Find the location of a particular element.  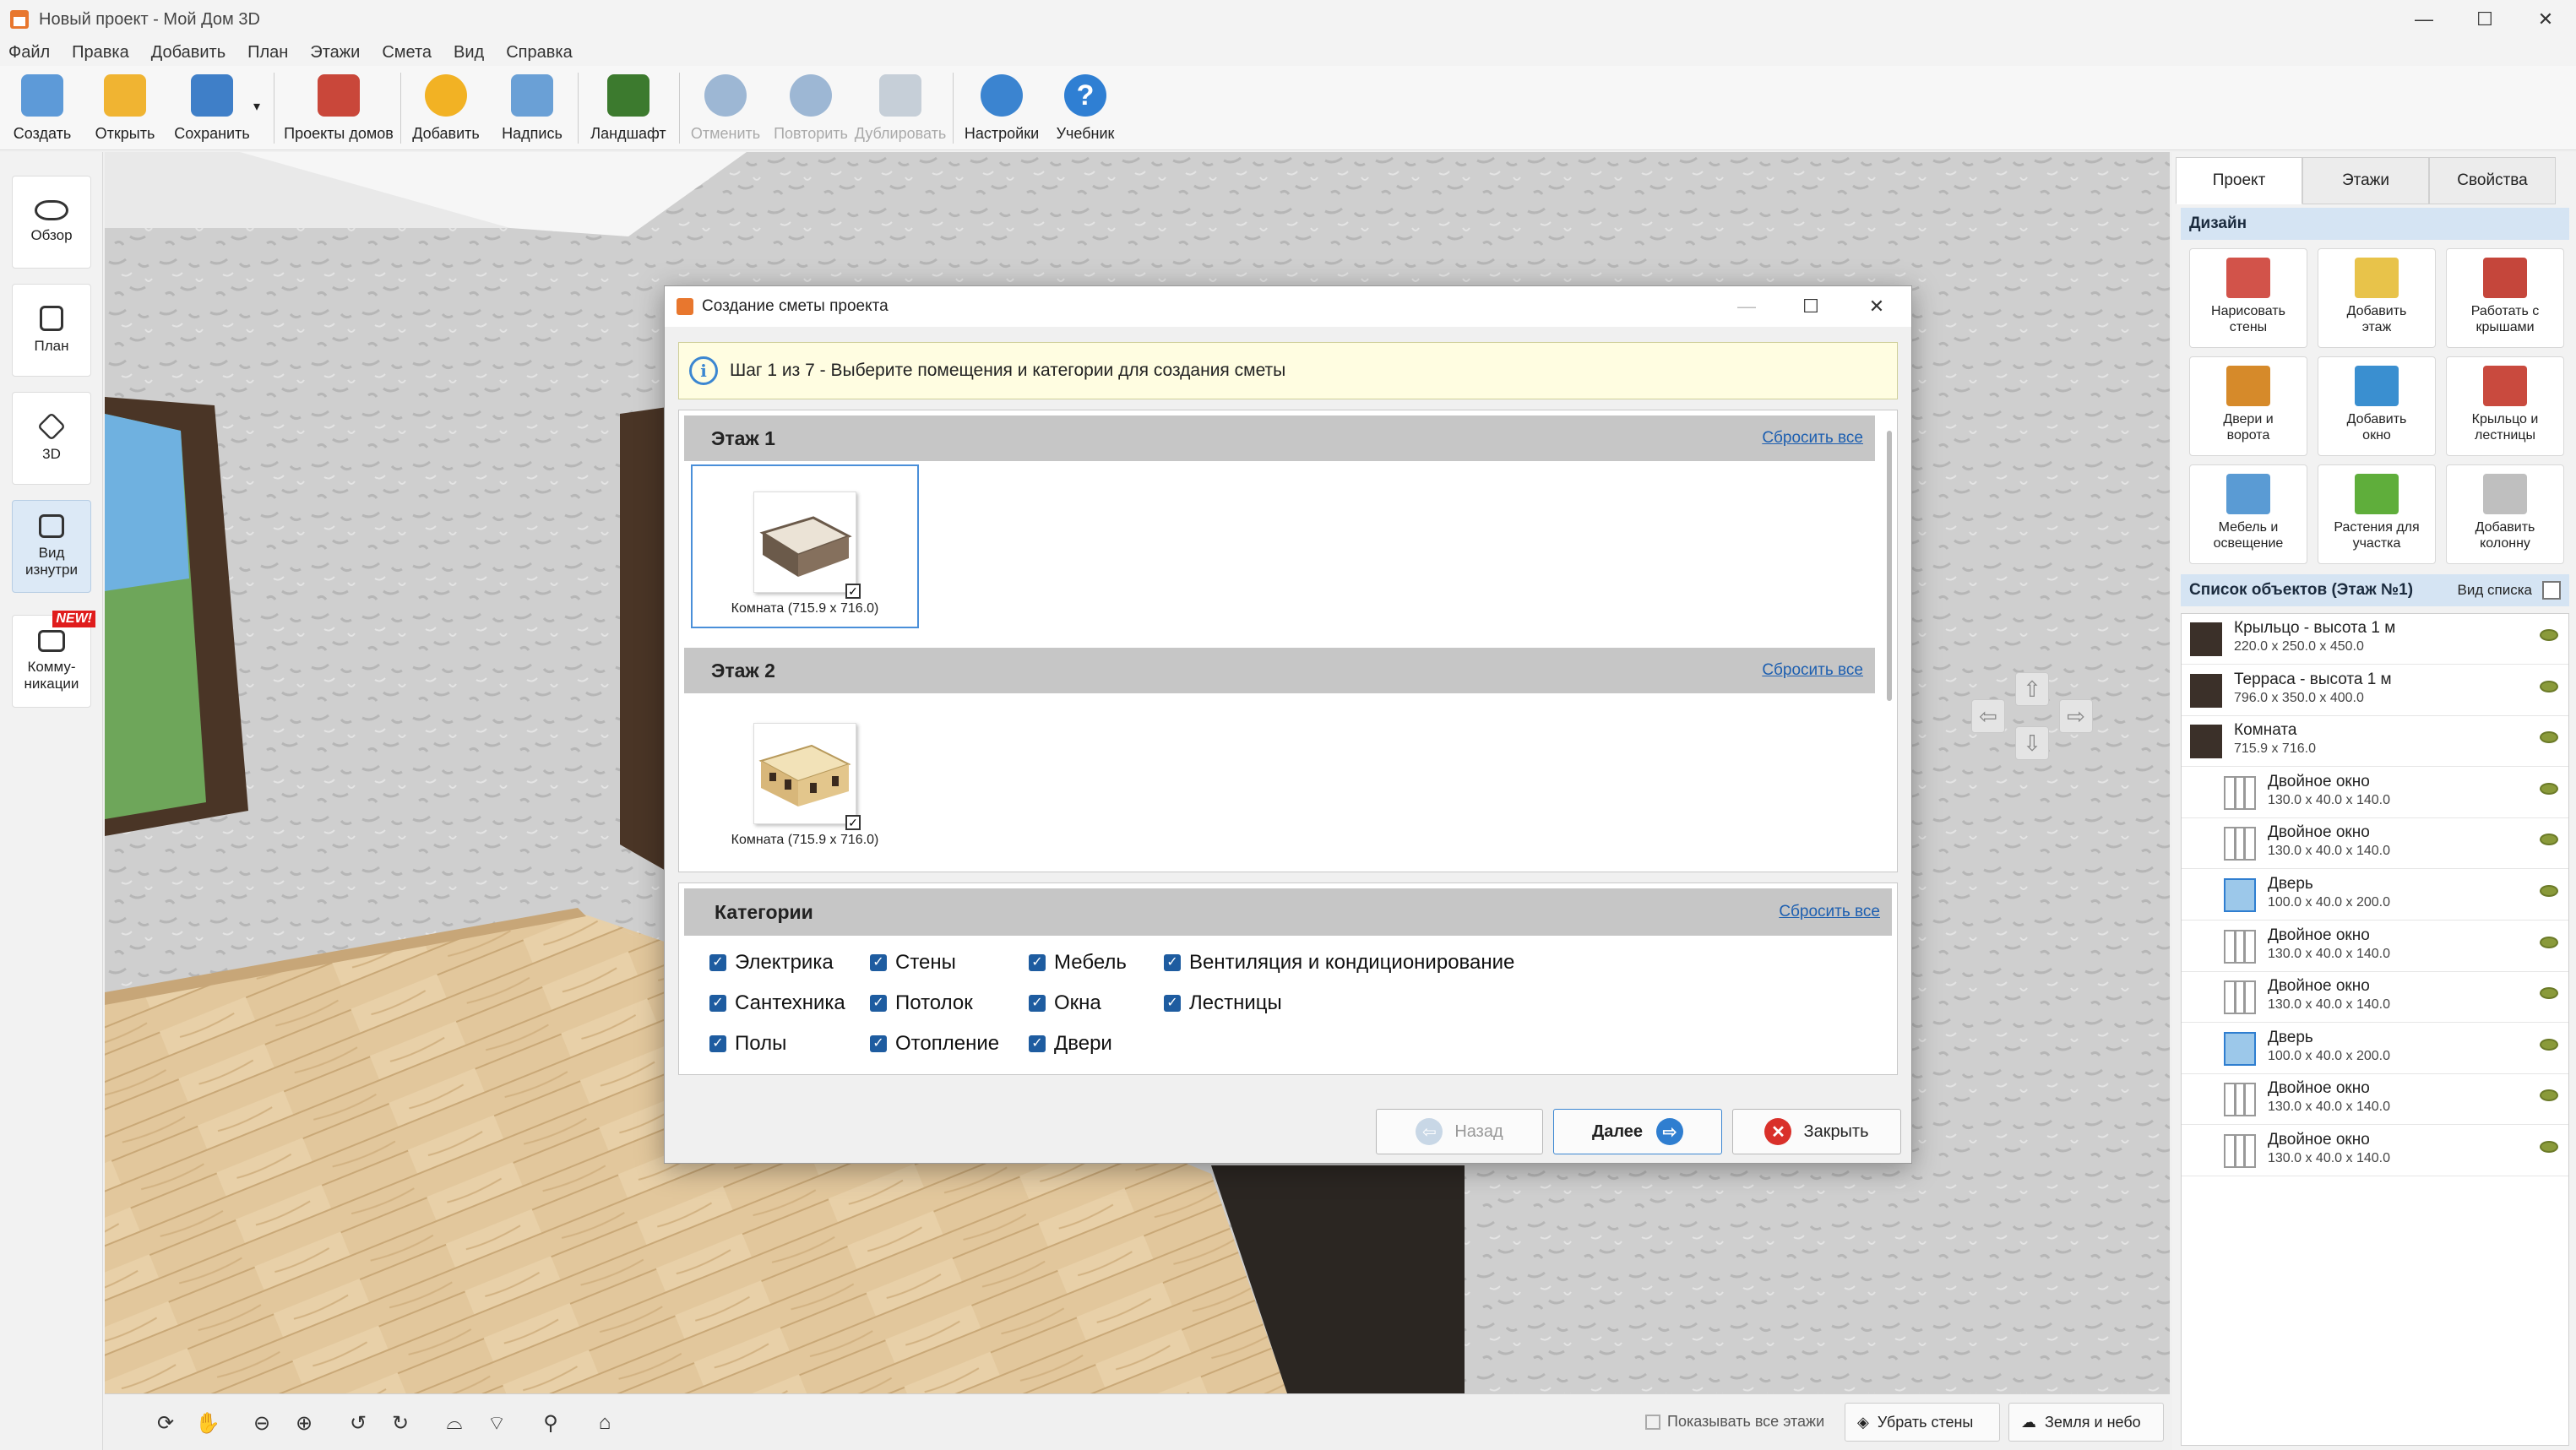

light-icon: ⚲ is located at coordinates (550, 1423).